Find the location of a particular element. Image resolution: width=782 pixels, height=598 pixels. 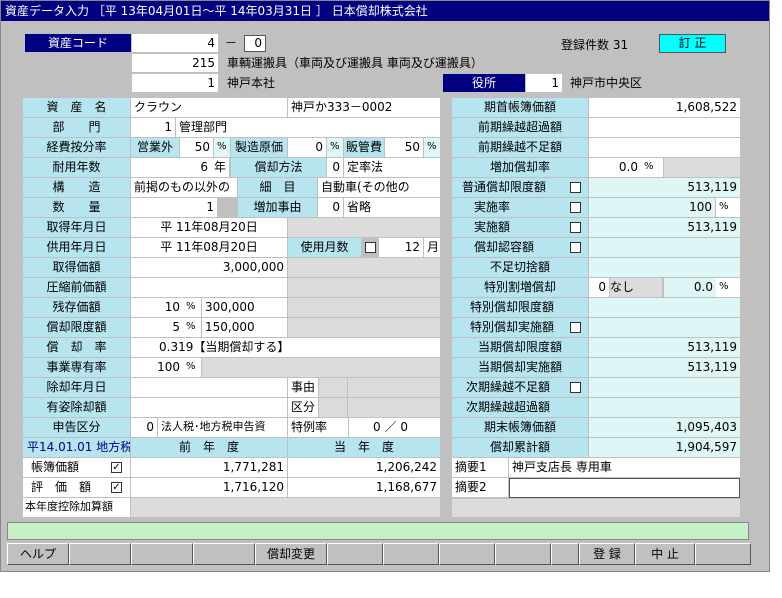

register-button: 登 録 is located at coordinates (607, 554).